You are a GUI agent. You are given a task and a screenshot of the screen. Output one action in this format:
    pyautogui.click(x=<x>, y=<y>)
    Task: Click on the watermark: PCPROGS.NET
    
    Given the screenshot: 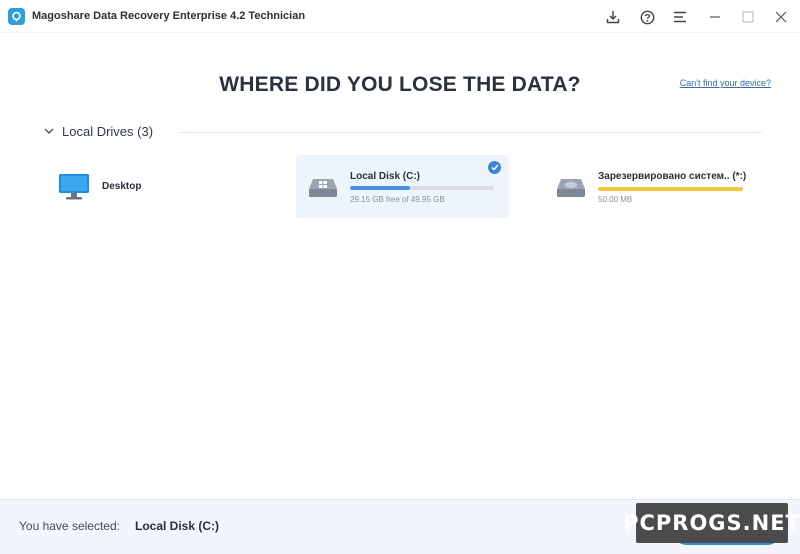 What is the action you would take?
    pyautogui.click(x=711, y=523)
    